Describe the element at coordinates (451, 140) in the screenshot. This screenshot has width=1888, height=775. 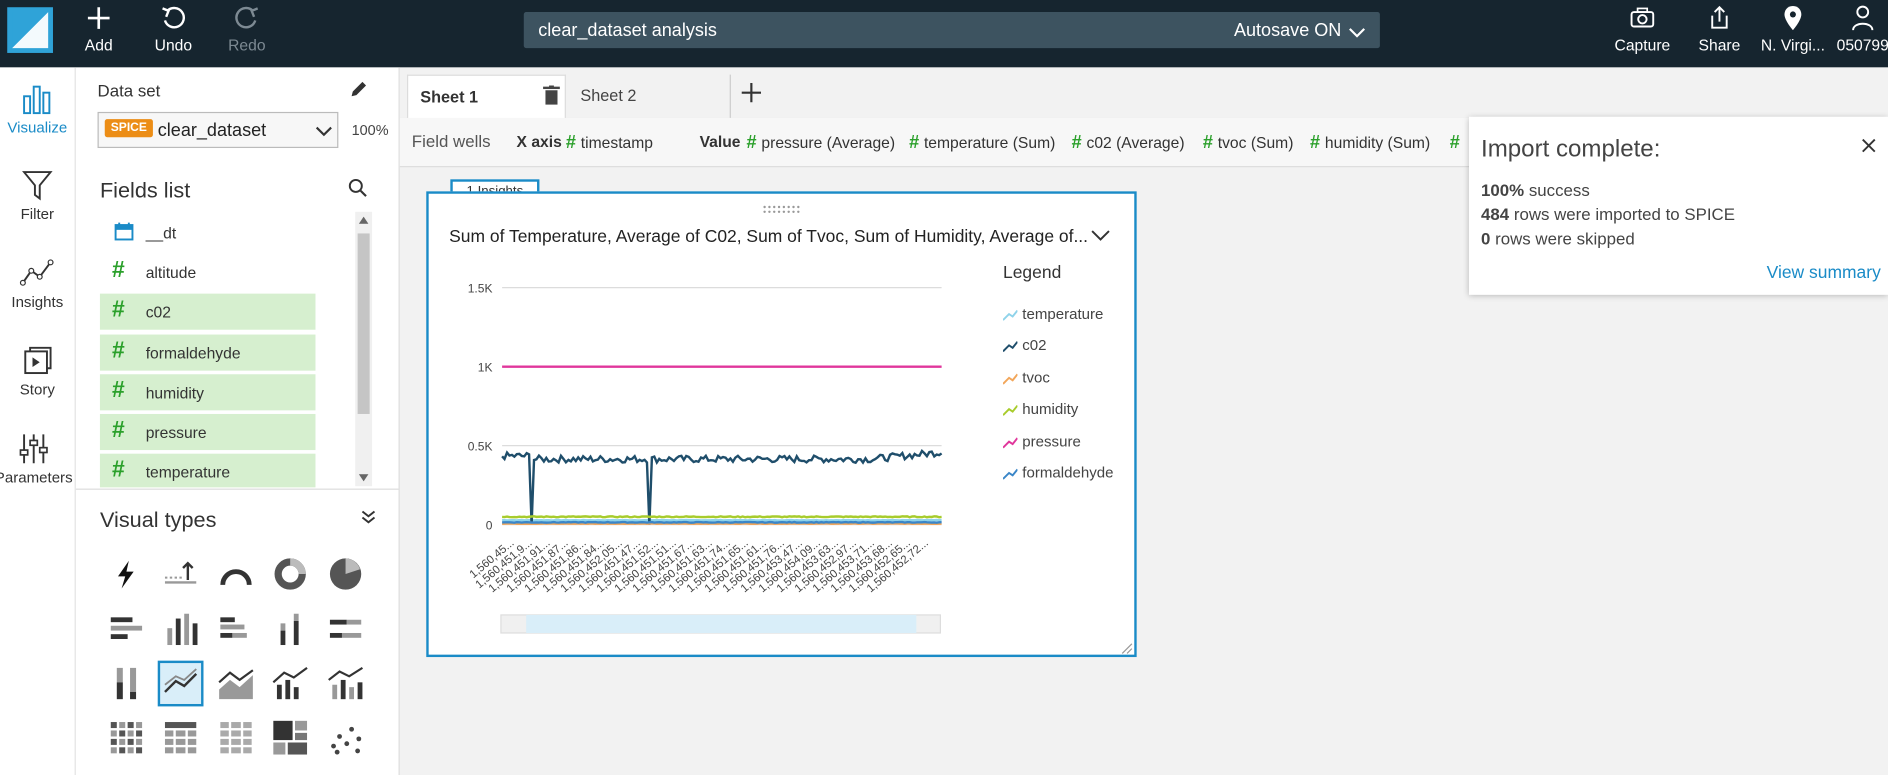
I see `field-wells-label: Field wells` at that location.